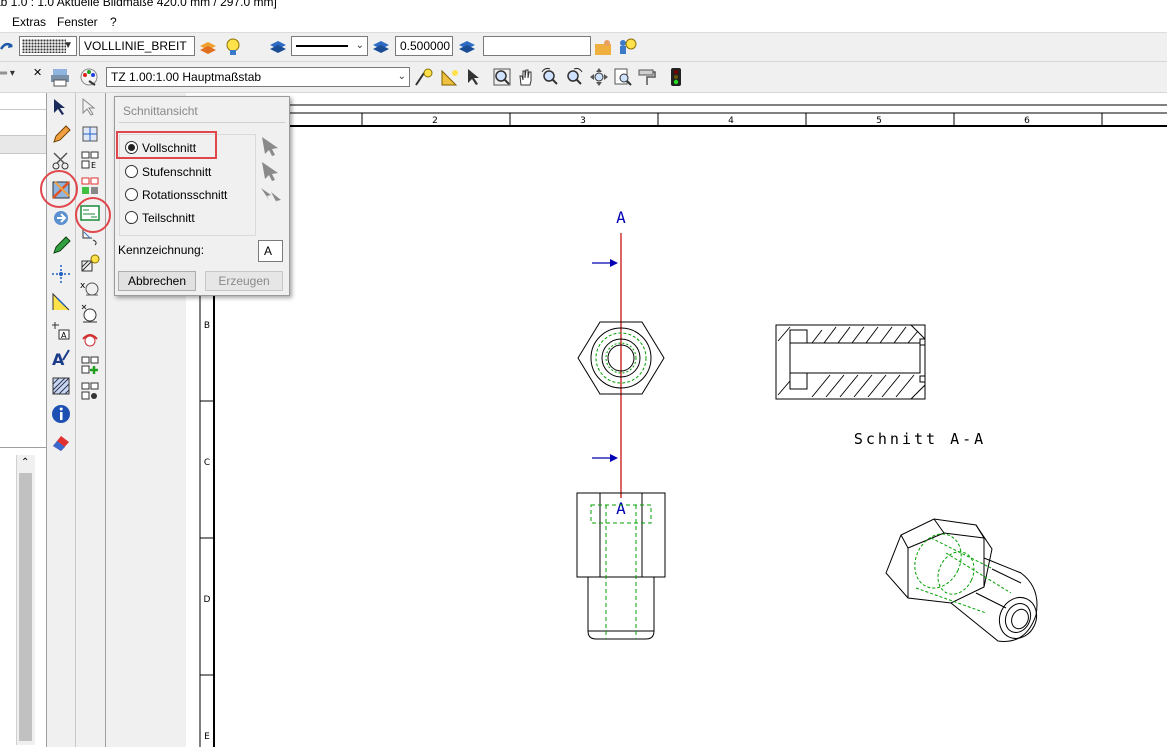 The width and height of the screenshot is (1167, 747). I want to click on grid-label-row: E, so click(207, 737).